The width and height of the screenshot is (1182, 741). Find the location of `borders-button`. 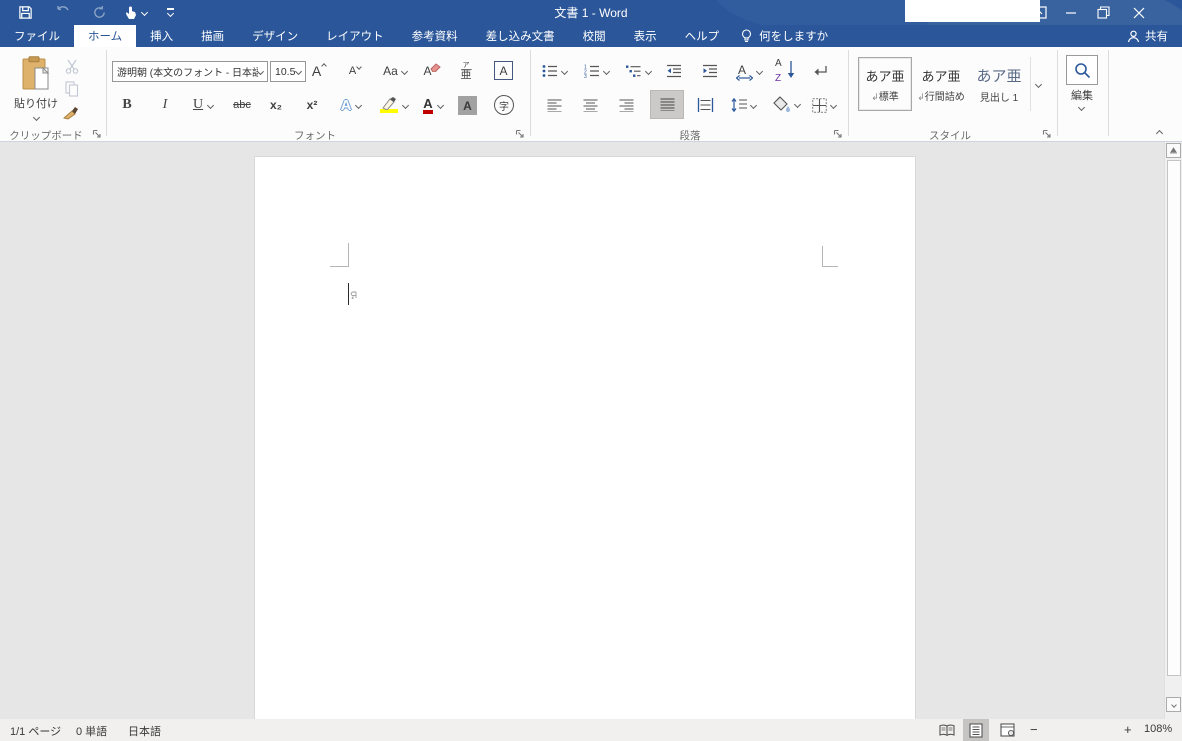

borders-button is located at coordinates (824, 105).